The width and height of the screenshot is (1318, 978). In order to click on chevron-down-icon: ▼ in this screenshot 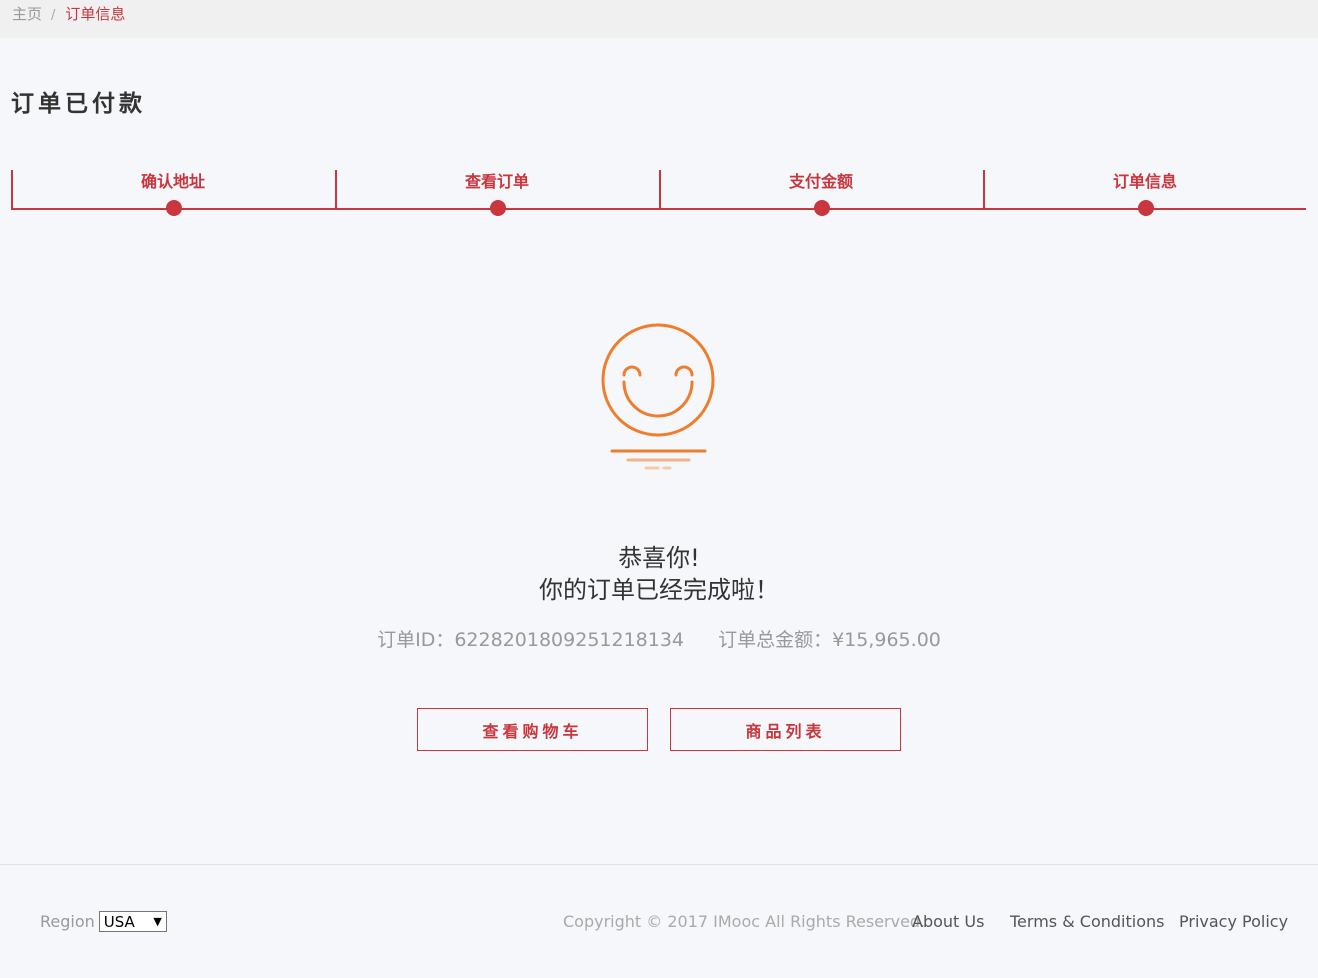, I will do `click(157, 921)`.